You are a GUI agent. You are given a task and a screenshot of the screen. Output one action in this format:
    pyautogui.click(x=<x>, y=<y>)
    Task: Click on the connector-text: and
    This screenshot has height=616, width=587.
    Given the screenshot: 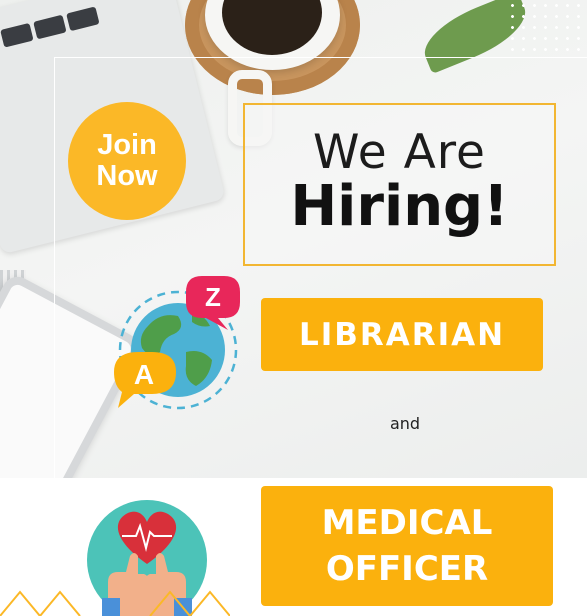 What is the action you would take?
    pyautogui.click(x=405, y=423)
    